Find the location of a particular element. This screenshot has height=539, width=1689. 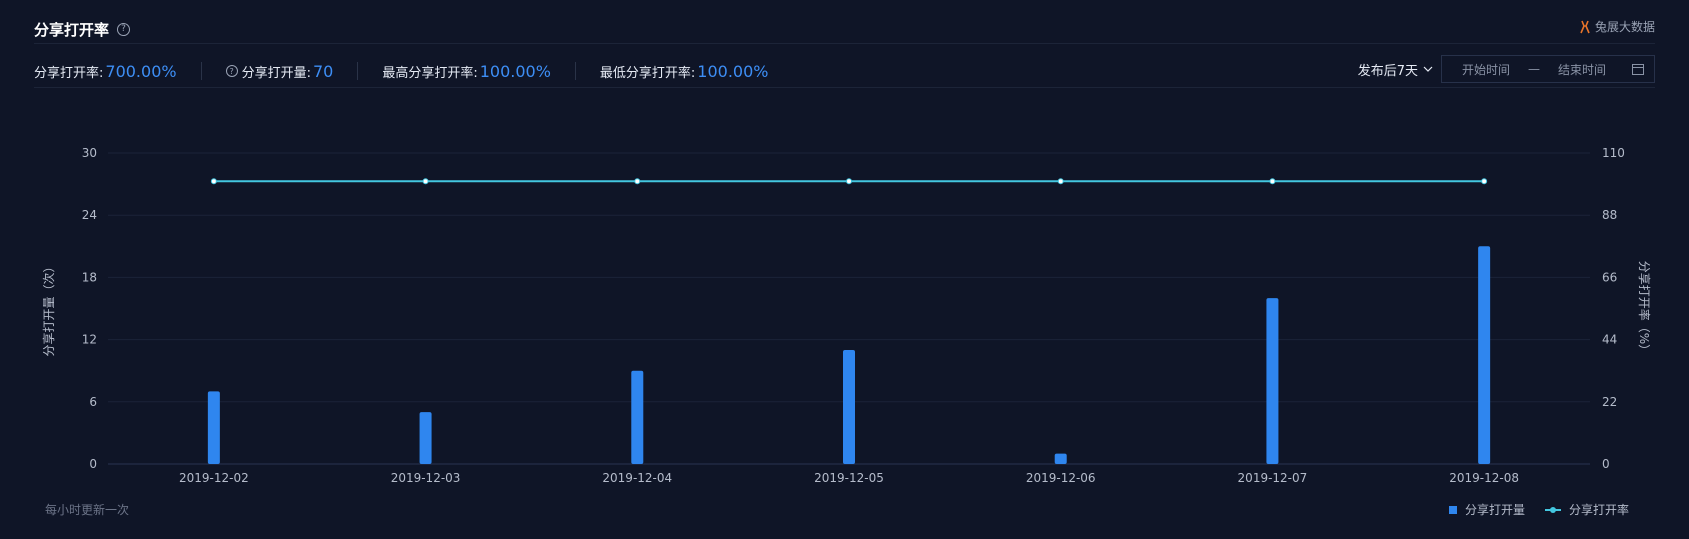

legend-label: 分享打开率 is located at coordinates (1598, 510).